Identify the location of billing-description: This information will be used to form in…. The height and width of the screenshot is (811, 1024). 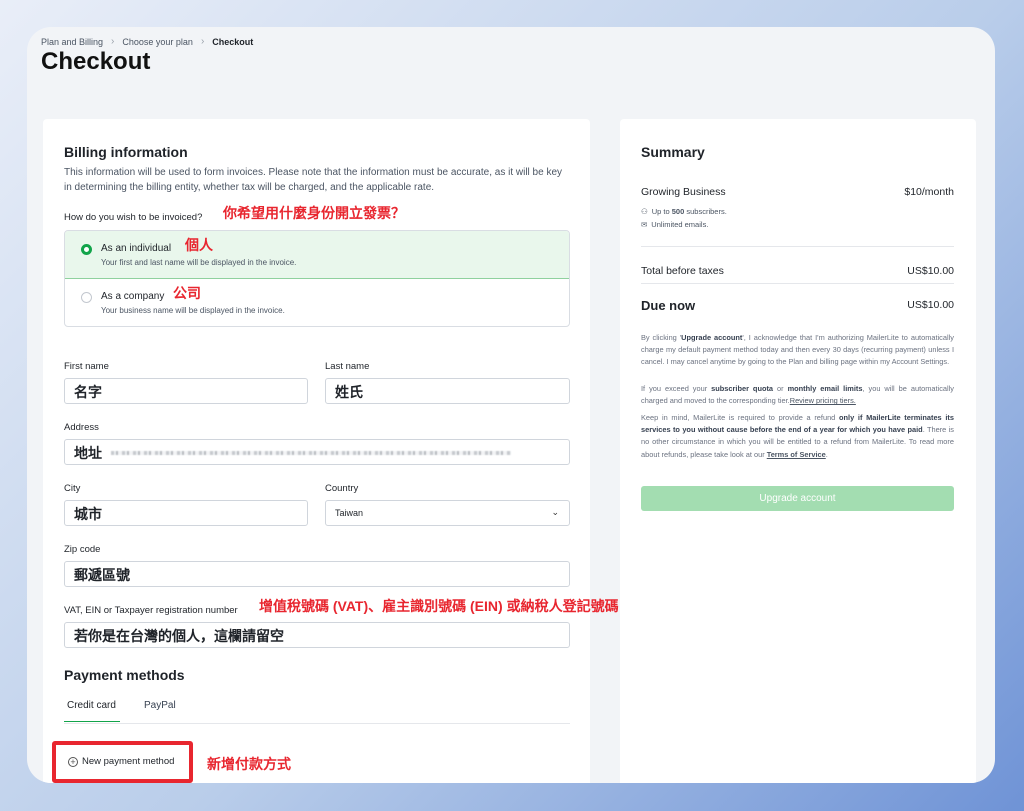
(313, 180).